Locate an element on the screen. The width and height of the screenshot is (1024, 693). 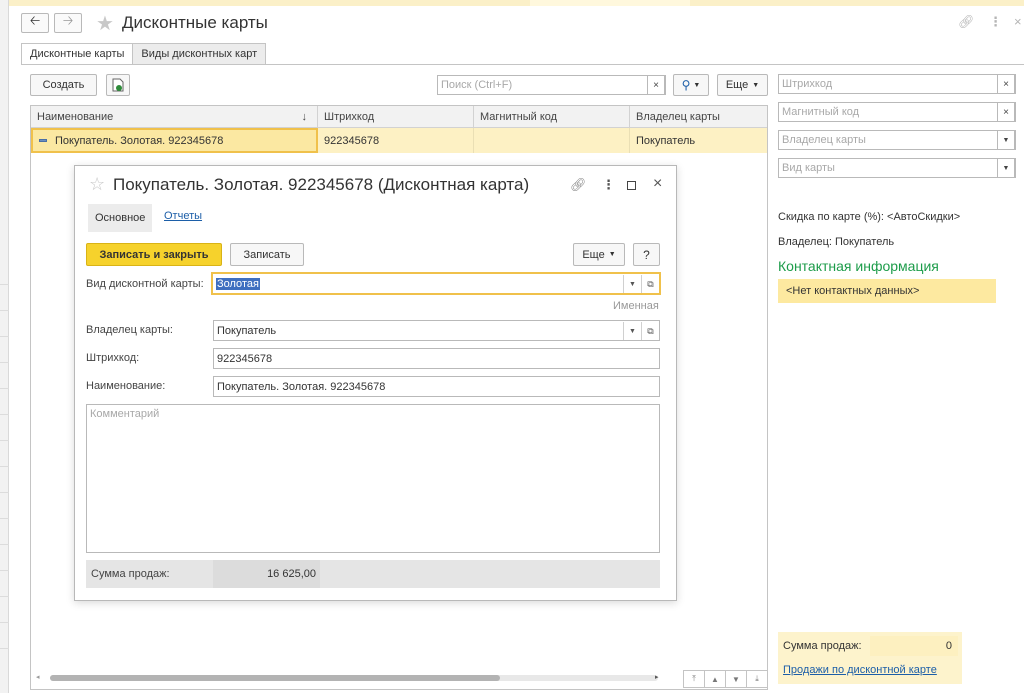
cell-name-text: Покупатель. Золотая. 922345678 is located at coordinates (139, 140).